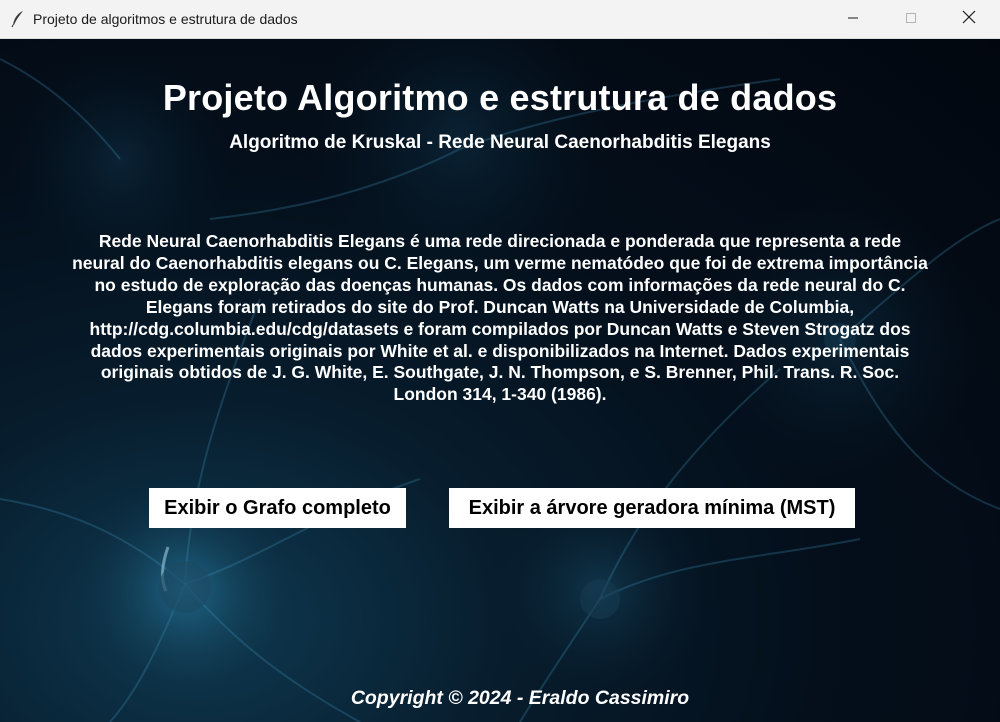 This screenshot has width=1000, height=722. I want to click on maximize-button, so click(911, 19).